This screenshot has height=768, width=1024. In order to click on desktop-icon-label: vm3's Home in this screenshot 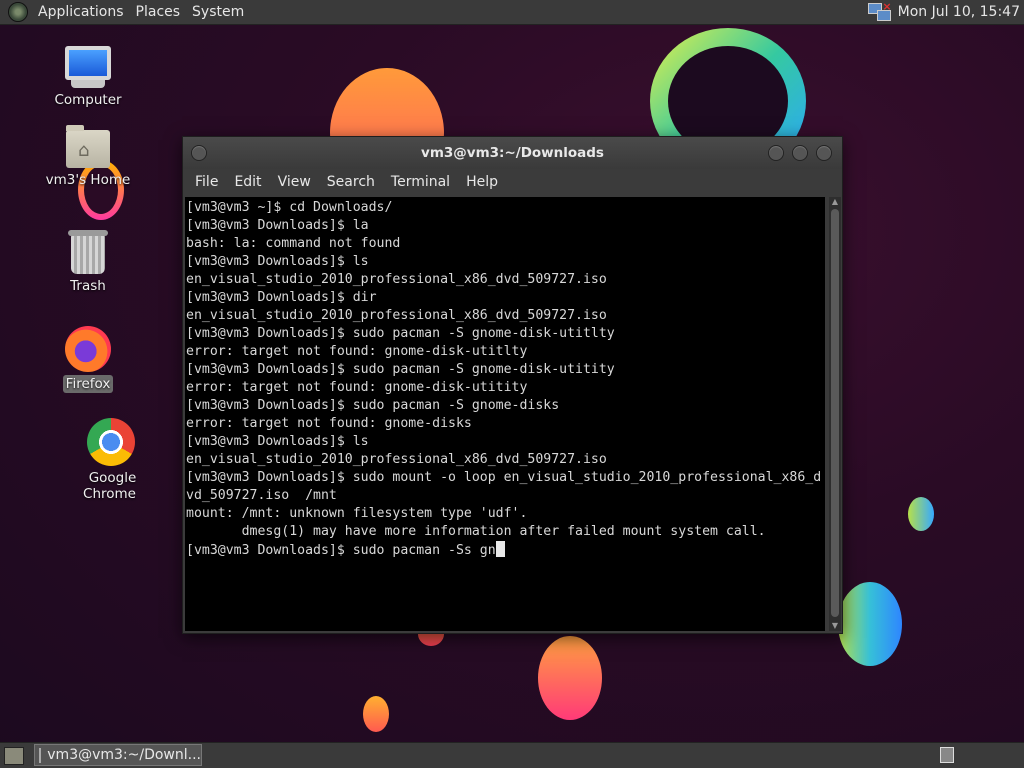, I will do `click(88, 180)`.